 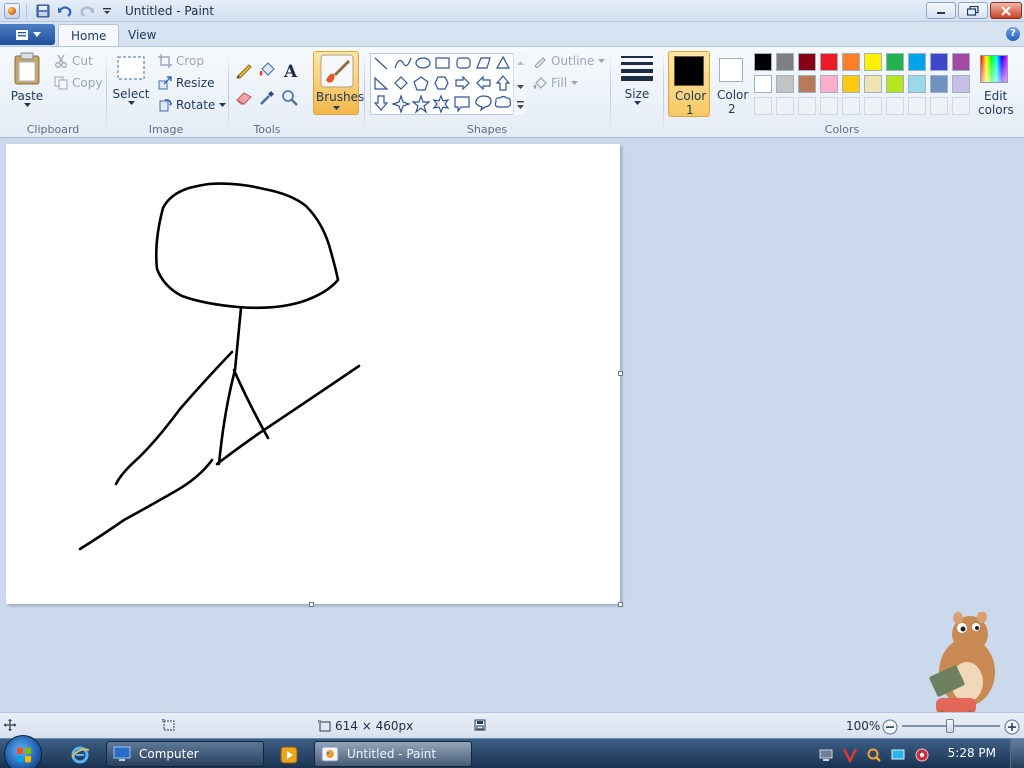 What do you see at coordinates (244, 98) in the screenshot?
I see `eraser-icon` at bounding box center [244, 98].